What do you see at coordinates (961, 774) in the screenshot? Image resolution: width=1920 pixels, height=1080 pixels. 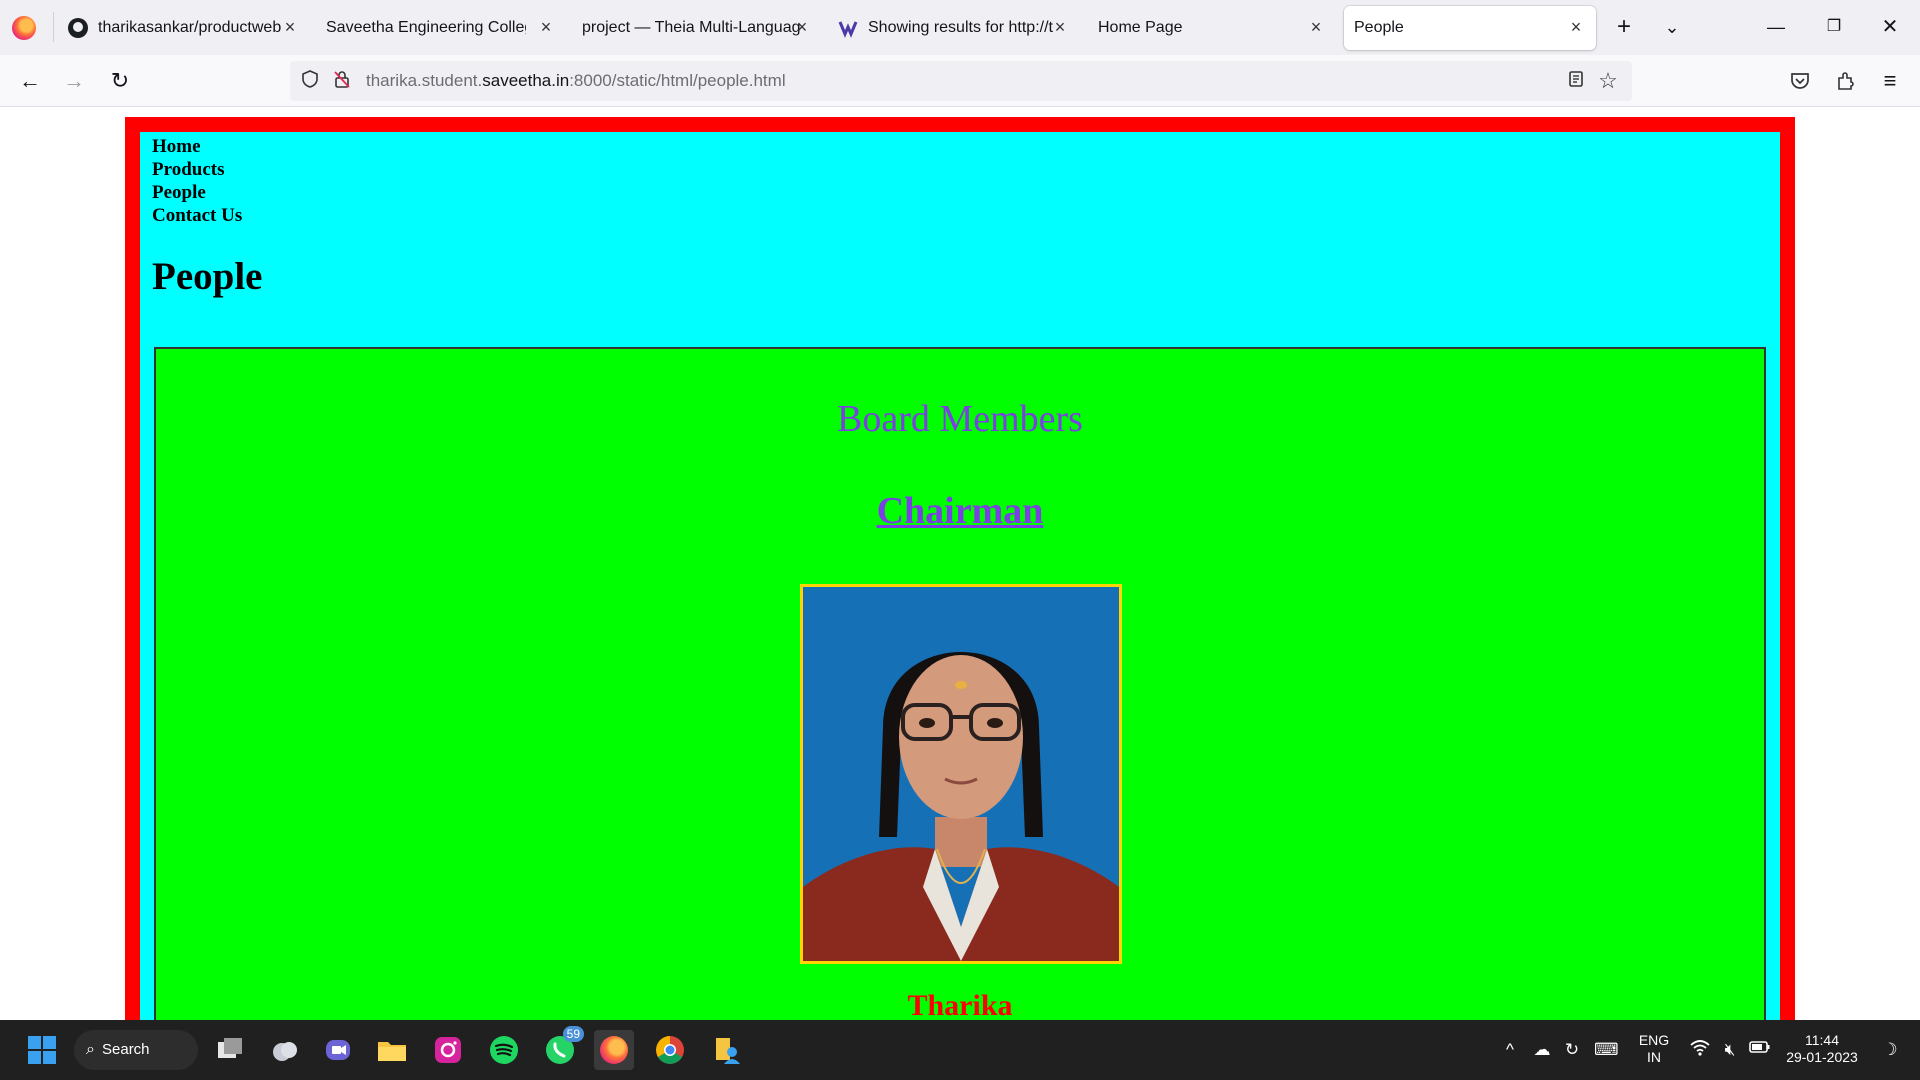 I see `chairman-photo` at bounding box center [961, 774].